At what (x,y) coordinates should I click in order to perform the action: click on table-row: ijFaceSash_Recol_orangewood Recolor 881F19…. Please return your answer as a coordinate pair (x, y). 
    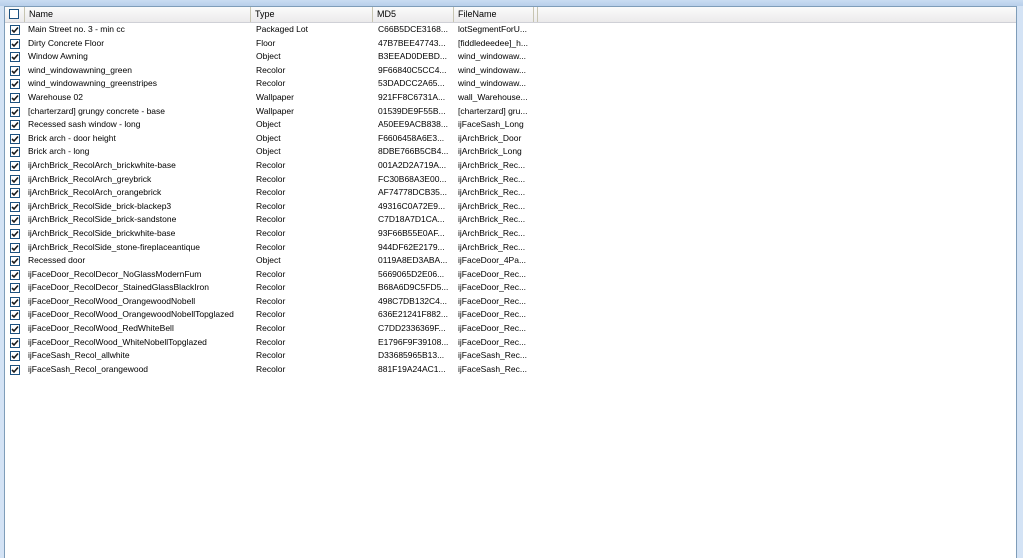
    Looking at the image, I should click on (510, 370).